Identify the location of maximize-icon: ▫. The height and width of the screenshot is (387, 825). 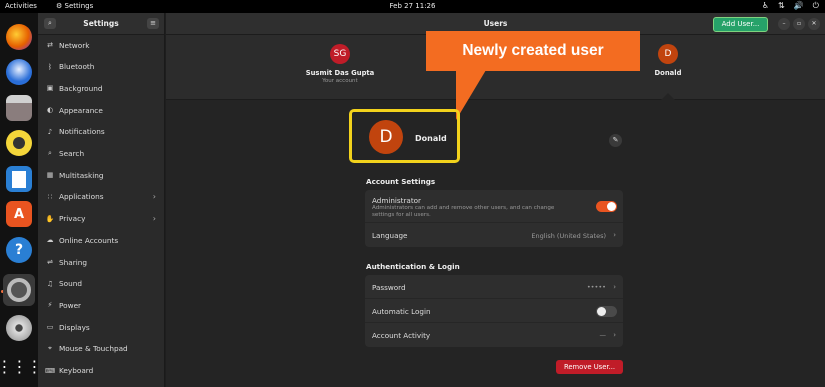
(799, 24).